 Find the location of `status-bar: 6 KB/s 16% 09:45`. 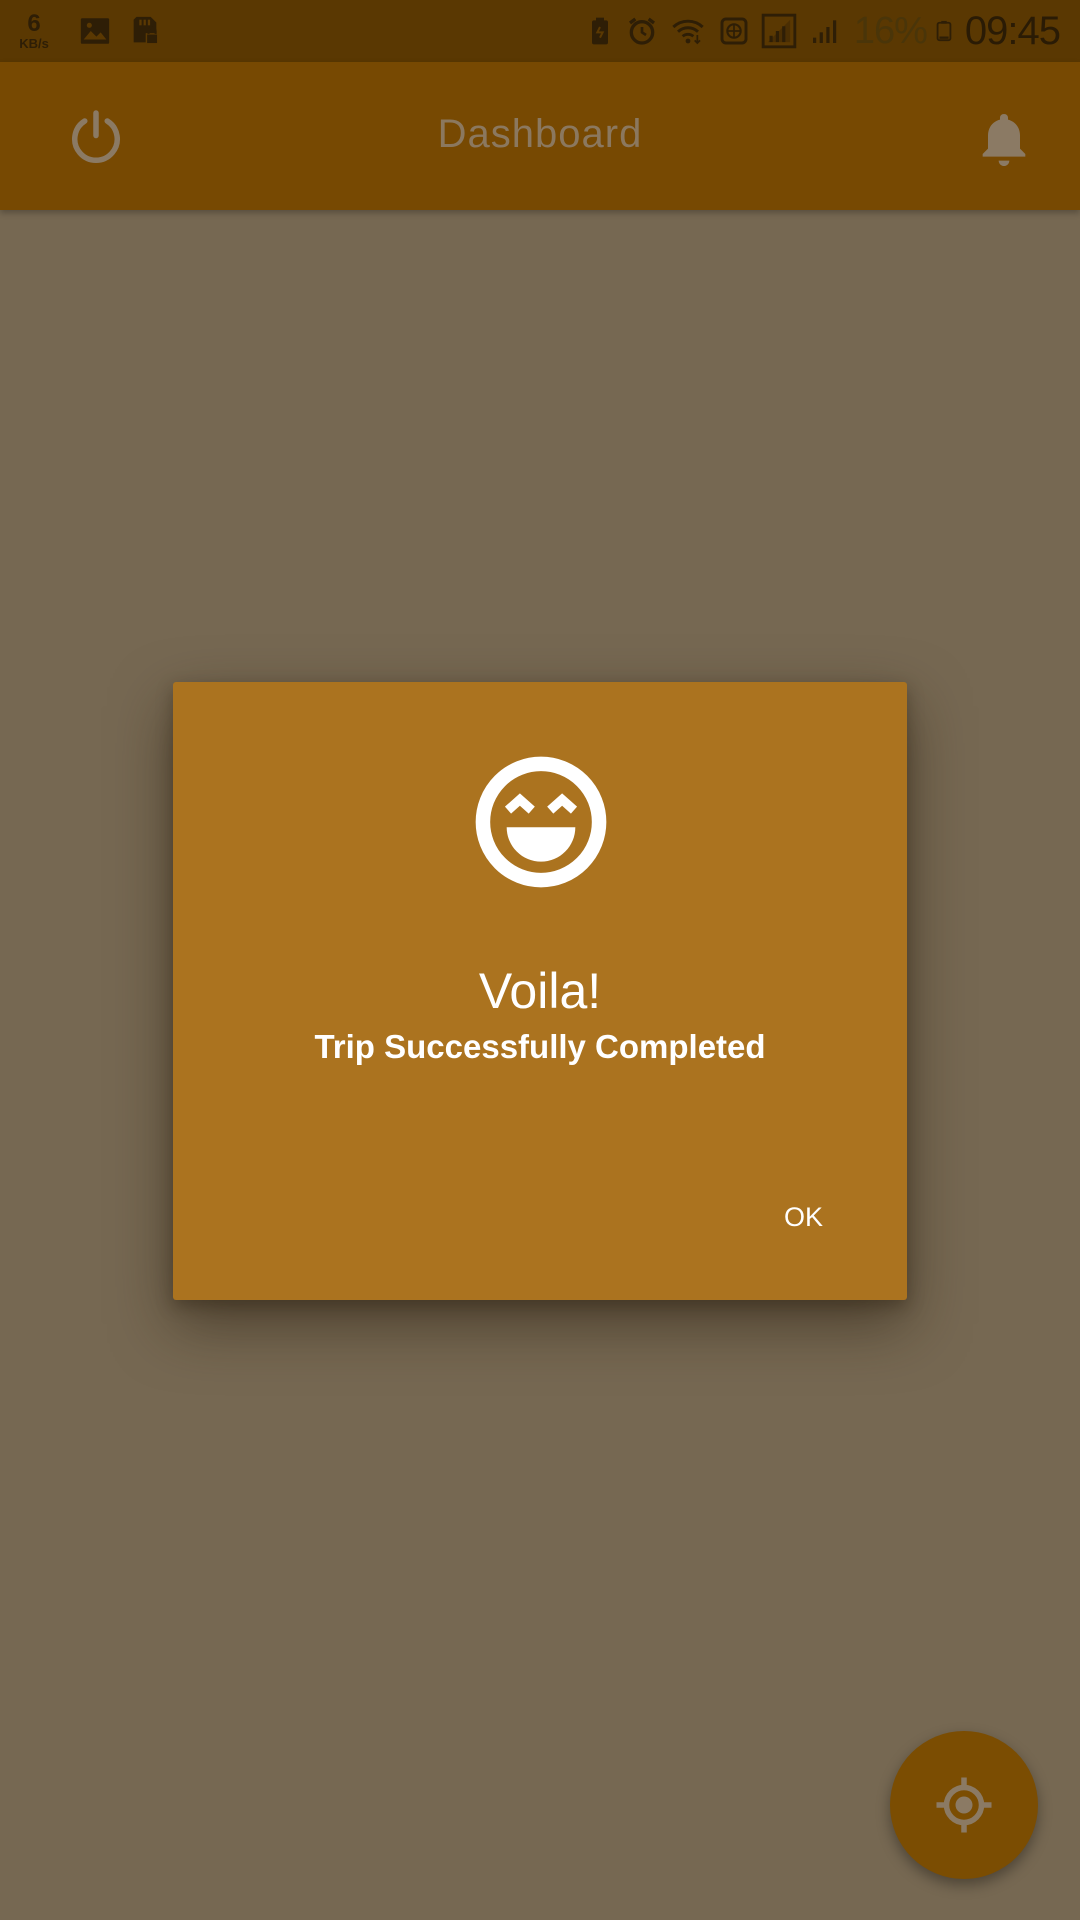

status-bar: 6 KB/s 16% 09:45 is located at coordinates (540, 31).